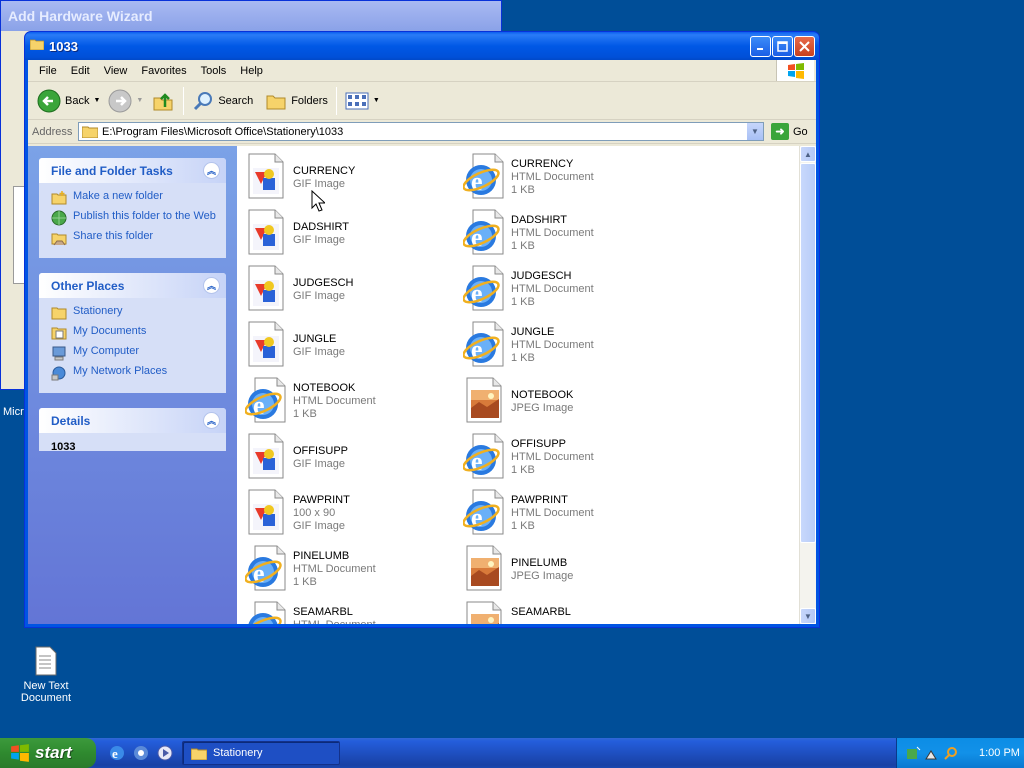 The image size is (1024, 768). I want to click on menu-file: File, so click(48, 71).